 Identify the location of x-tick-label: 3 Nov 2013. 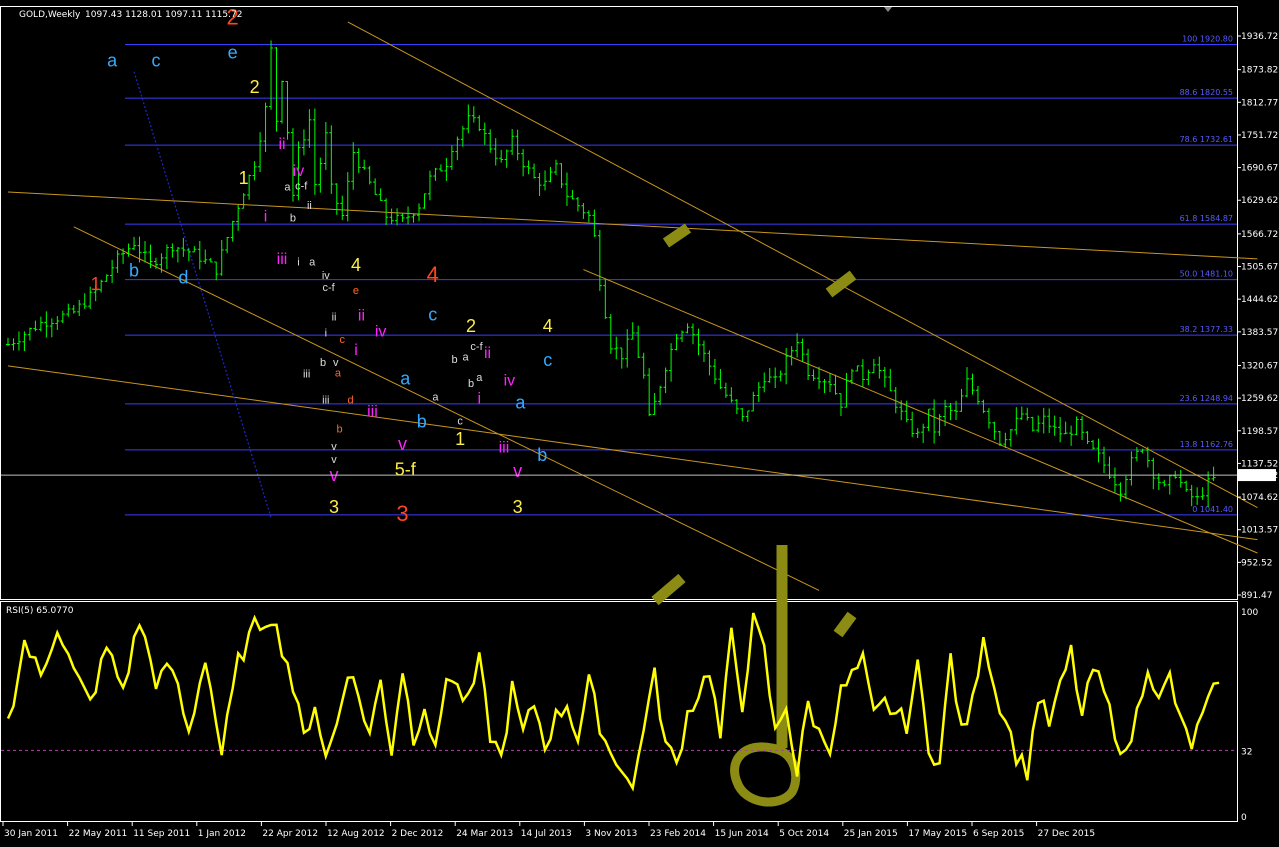
(611, 834).